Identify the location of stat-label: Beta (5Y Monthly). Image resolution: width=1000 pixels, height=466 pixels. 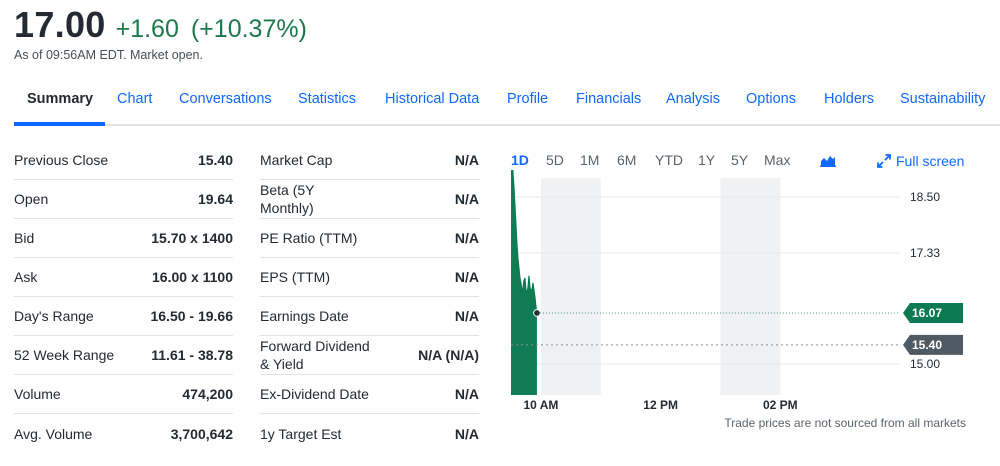
(287, 199).